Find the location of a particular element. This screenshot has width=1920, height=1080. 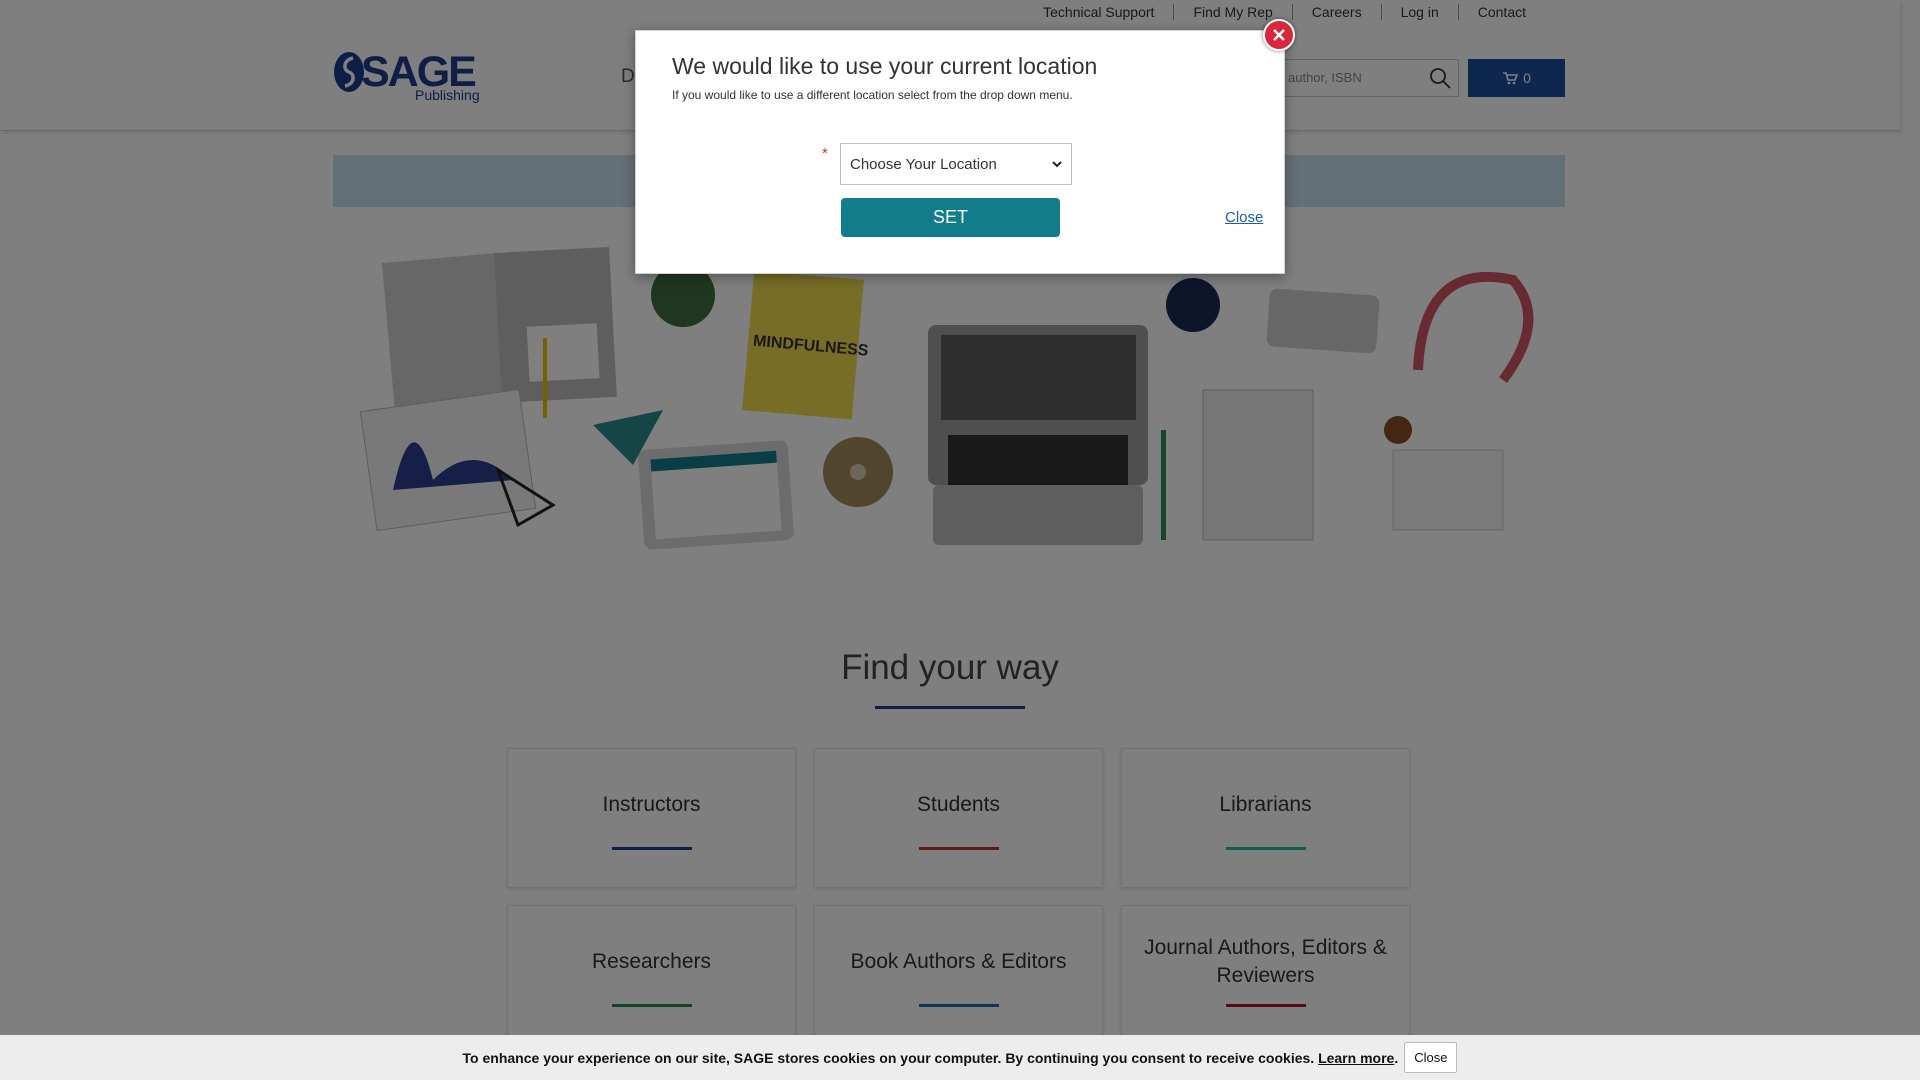

location-select: Choose Your Location is located at coordinates (956, 164).